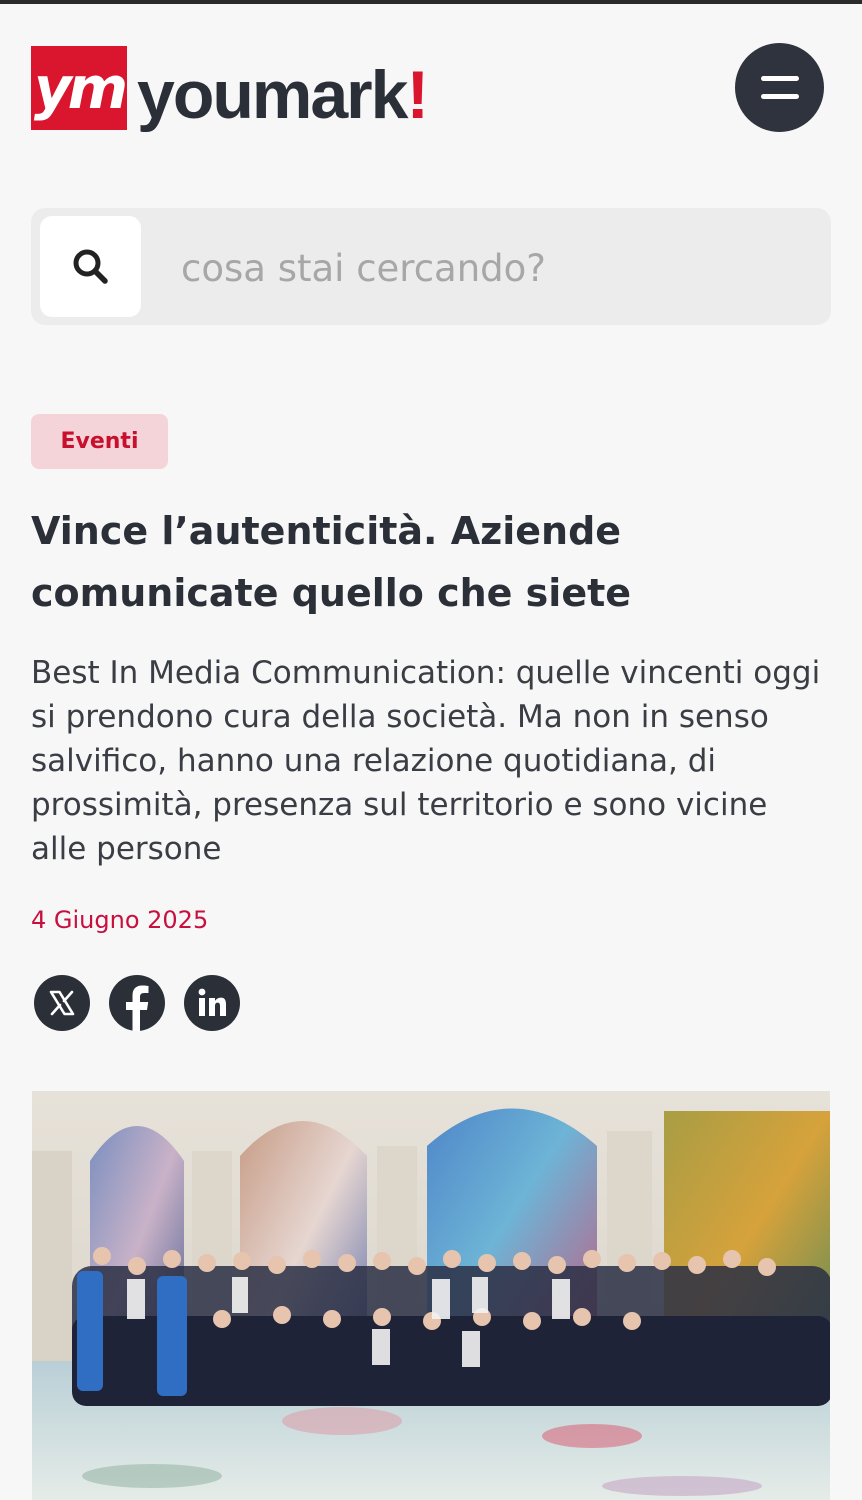 This screenshot has width=862, height=1500. I want to click on share-facebook-button, so click(137, 1003).